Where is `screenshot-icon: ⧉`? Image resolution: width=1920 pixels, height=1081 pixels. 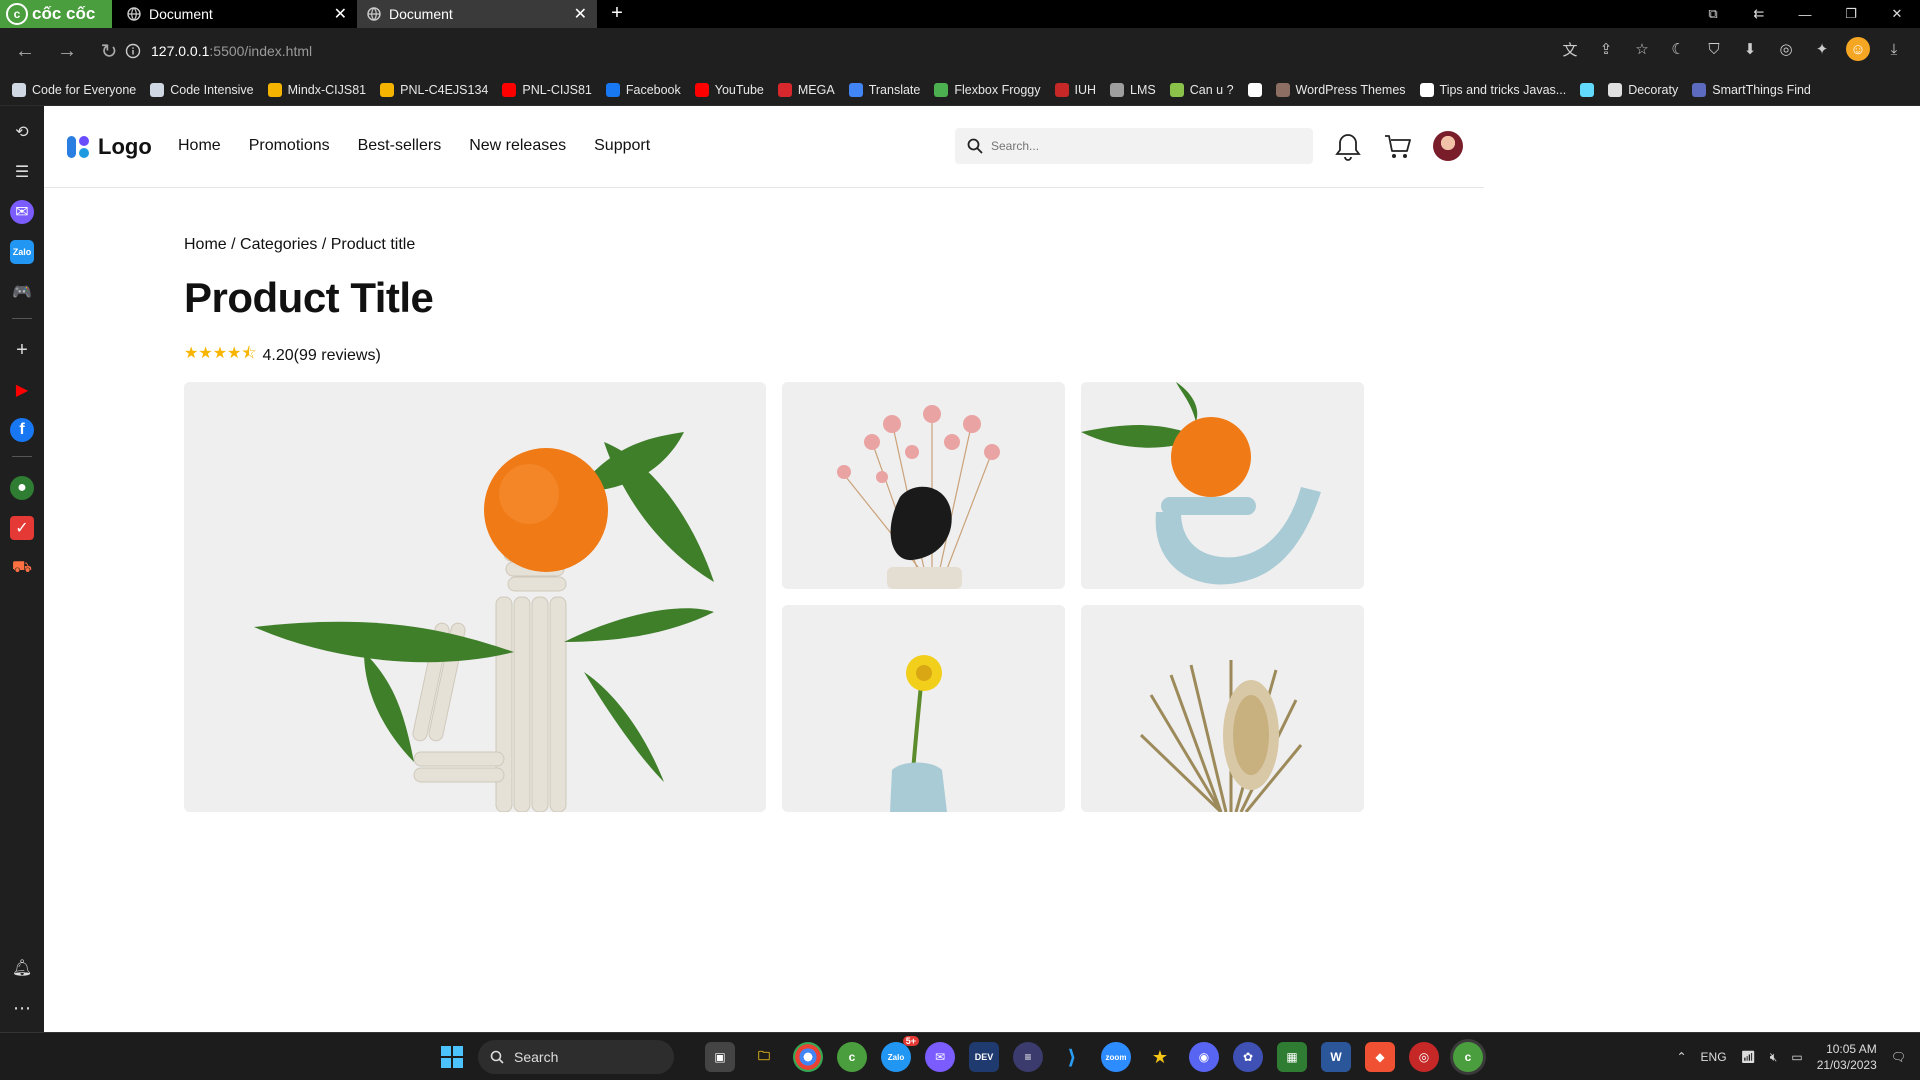
screenshot-icon: ⧉ is located at coordinates (1713, 14).